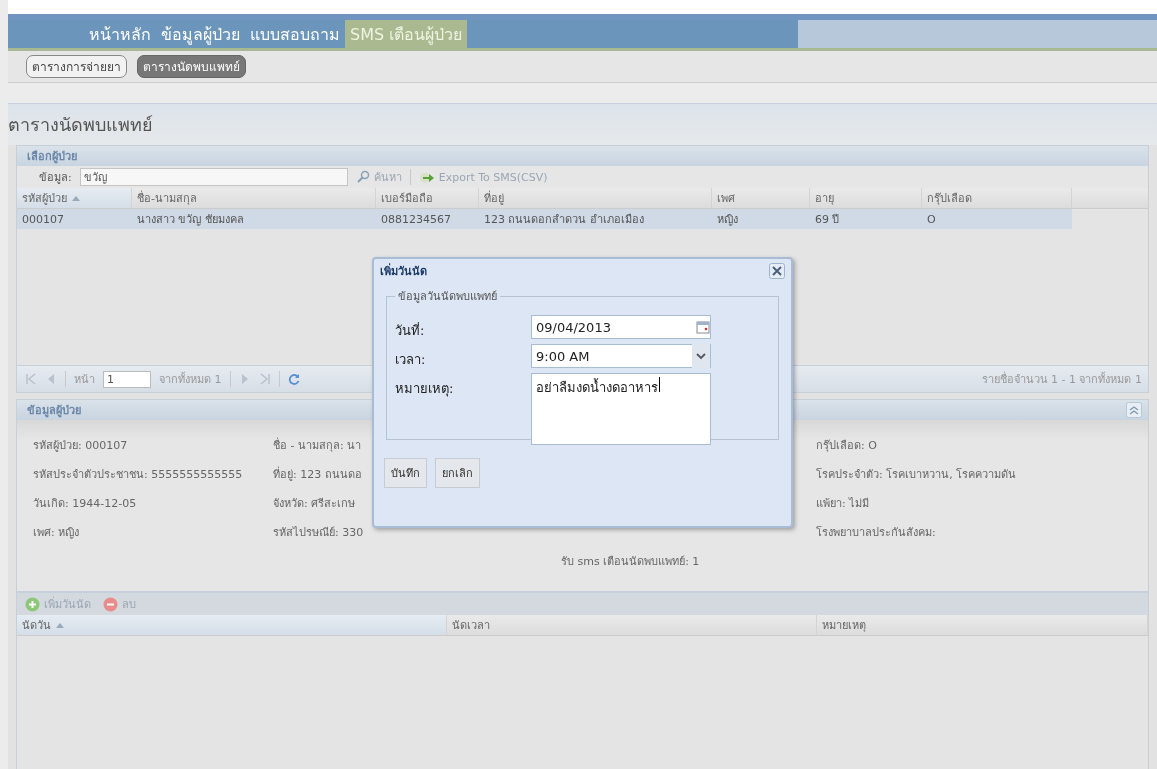 The height and width of the screenshot is (769, 1157). What do you see at coordinates (416, 219) in the screenshot?
I see `table-cell-text: 0881234567` at bounding box center [416, 219].